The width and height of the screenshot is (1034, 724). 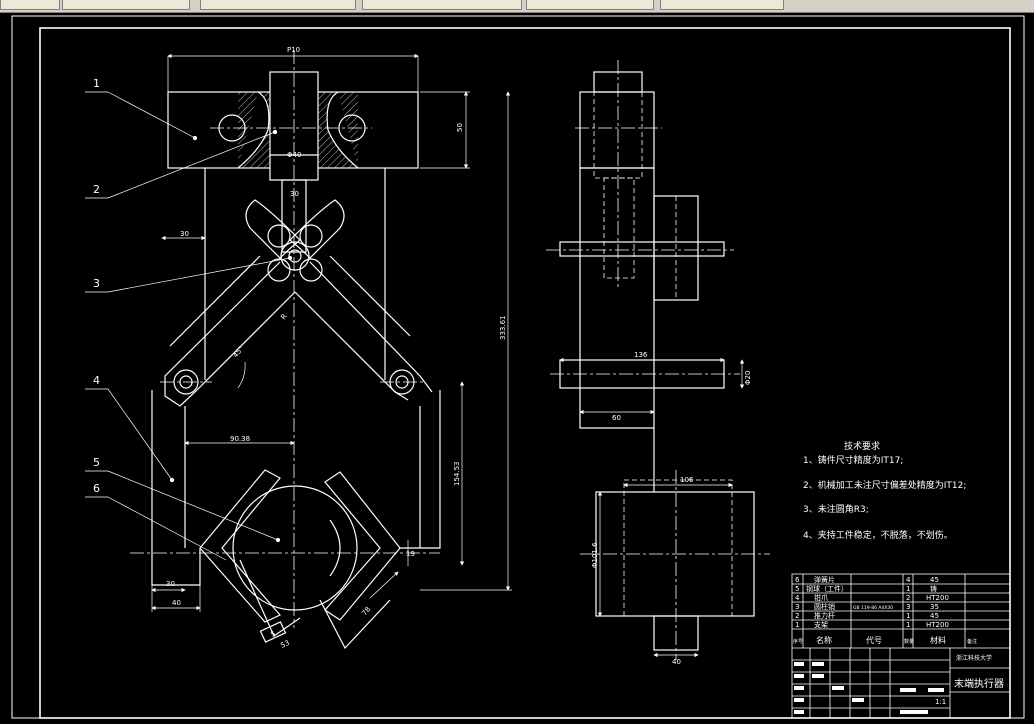 I want to click on dimensions-side, so click(x=652, y=507).